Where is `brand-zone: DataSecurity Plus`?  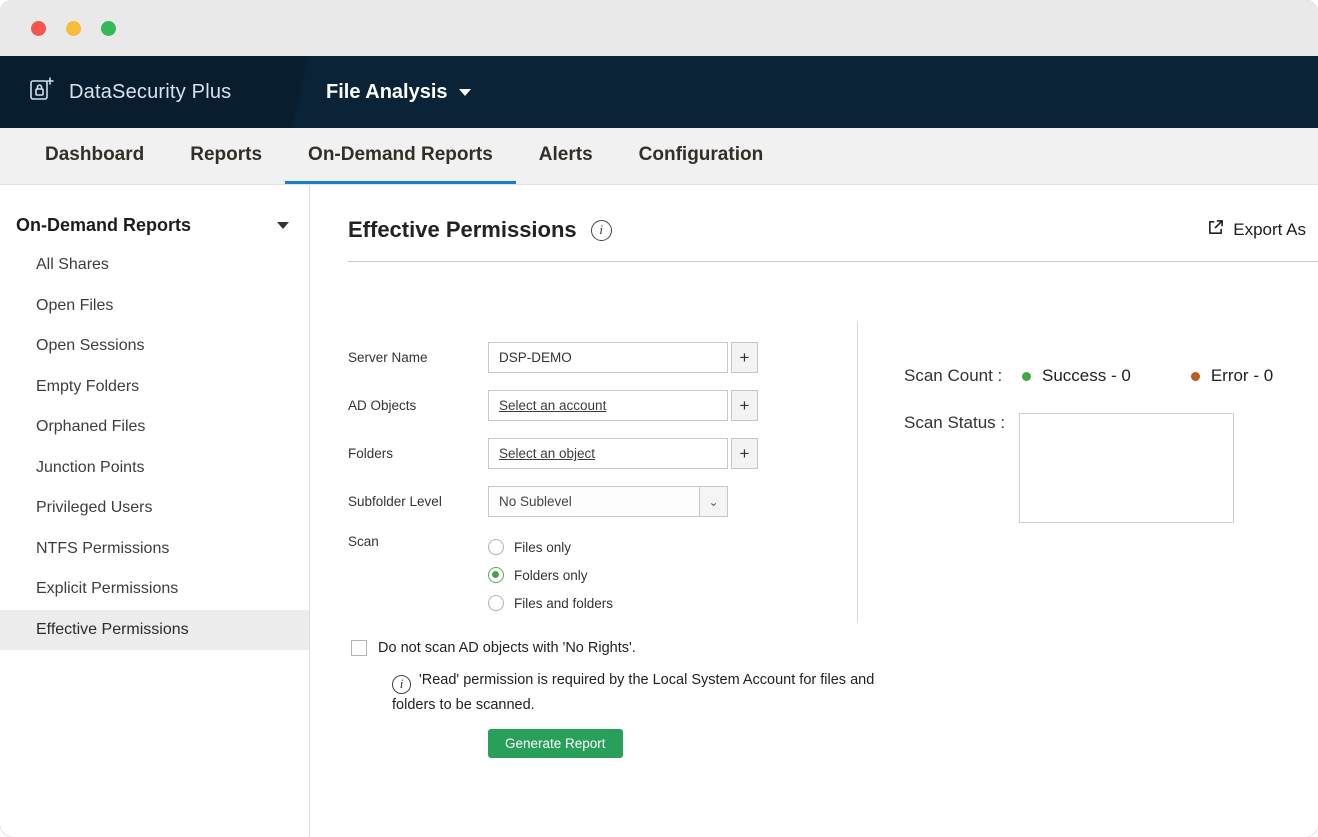
brand-zone: DataSecurity Plus is located at coordinates (154, 92).